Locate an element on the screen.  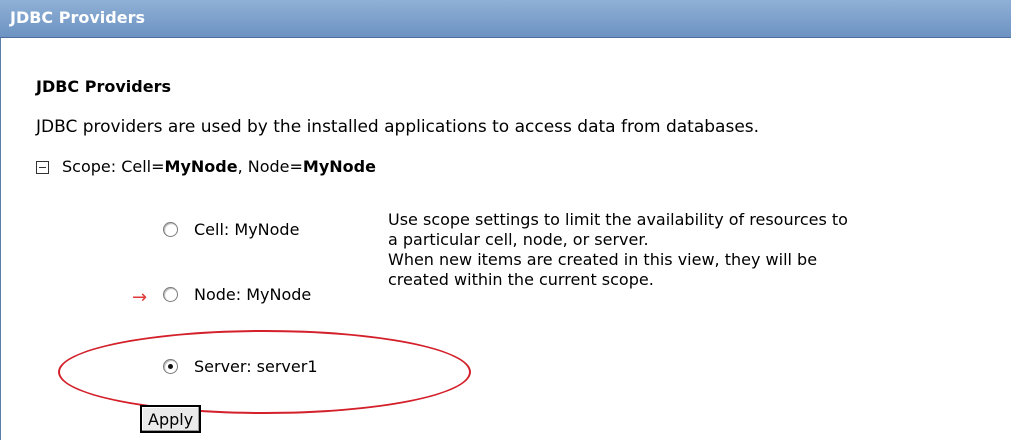
radio-server is located at coordinates (170, 366).